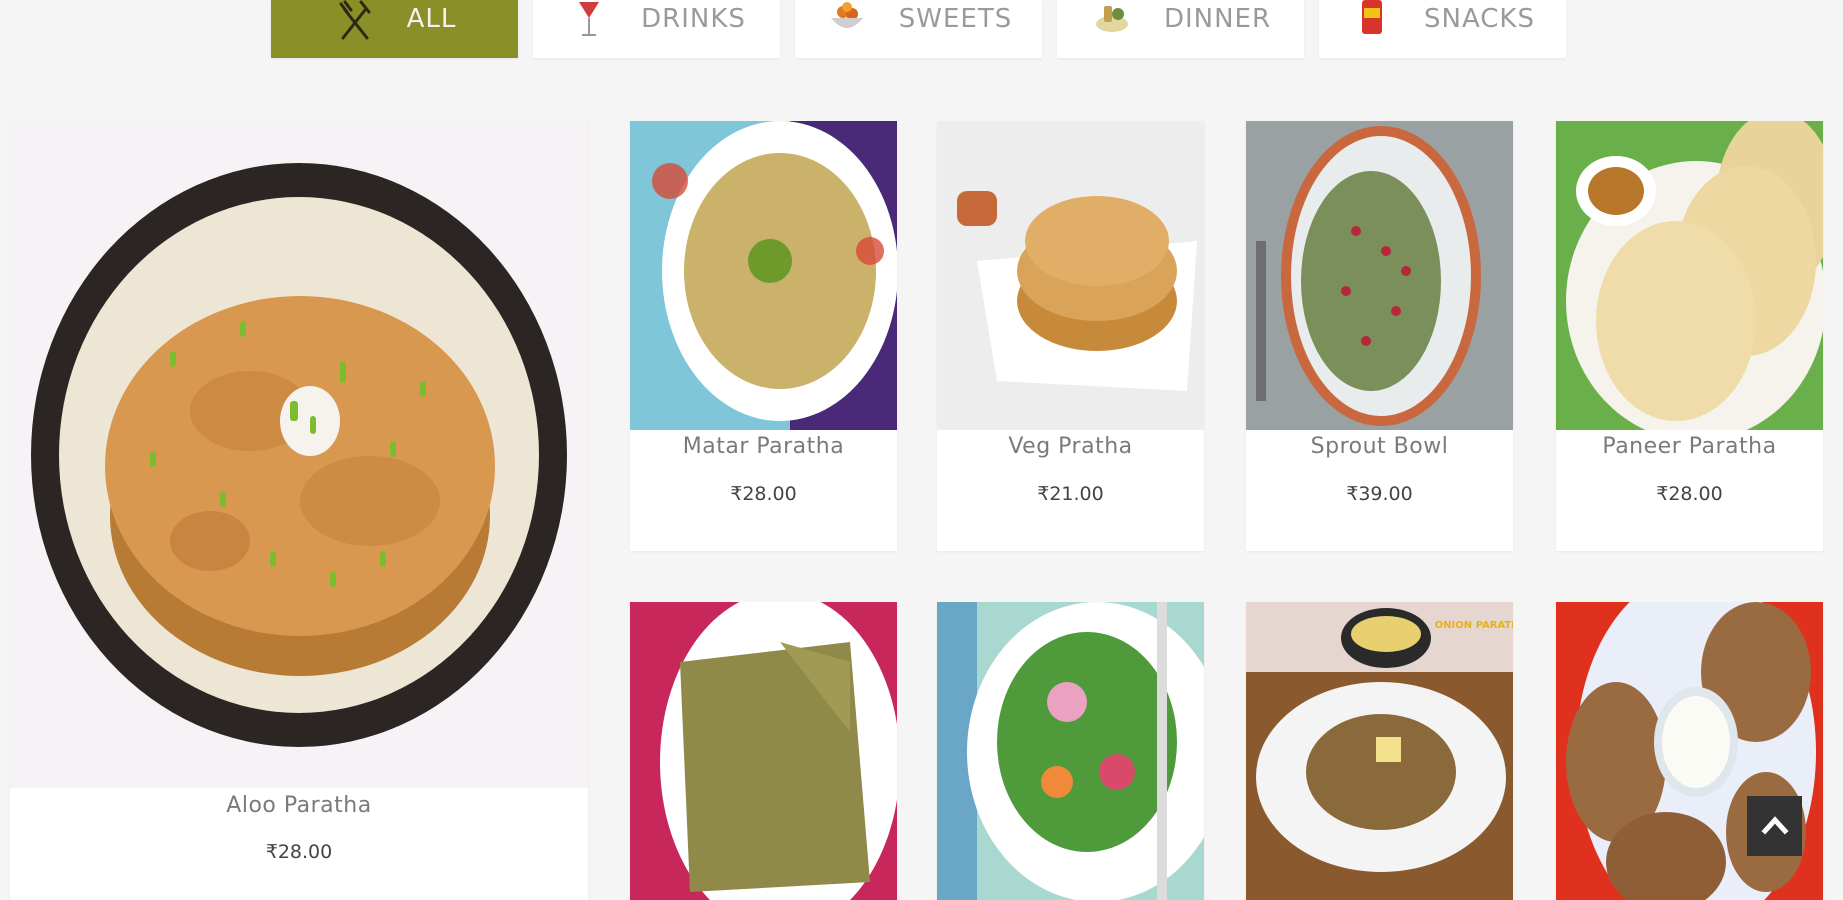 The image size is (1843, 900). Describe the element at coordinates (1070, 494) in the screenshot. I see `product-price: ₹21.00` at that location.